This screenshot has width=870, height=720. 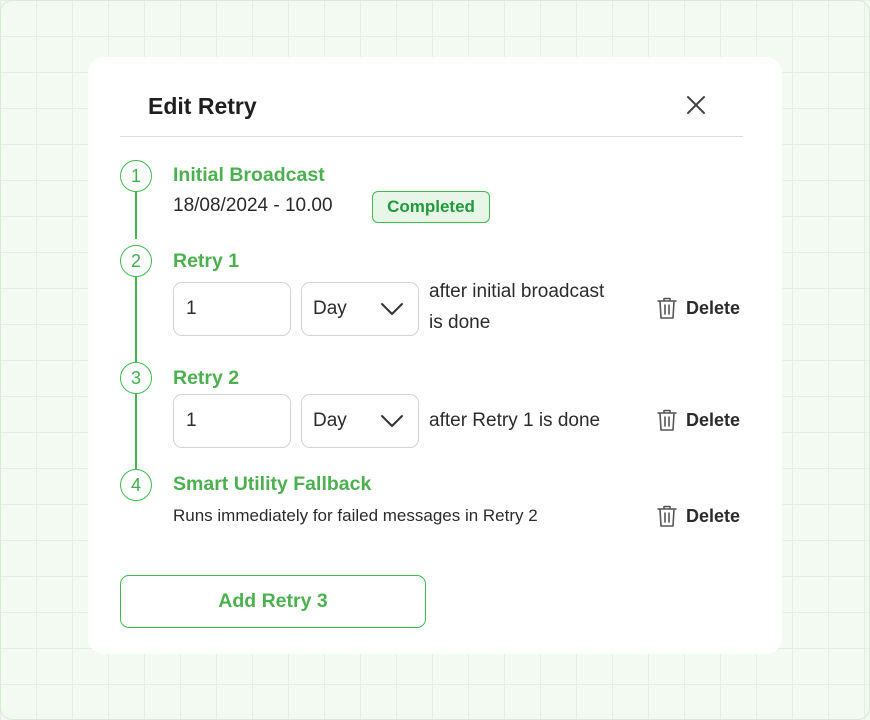 I want to click on broadcast-datetime: 18/08/2024 - 10.00, so click(x=253, y=205).